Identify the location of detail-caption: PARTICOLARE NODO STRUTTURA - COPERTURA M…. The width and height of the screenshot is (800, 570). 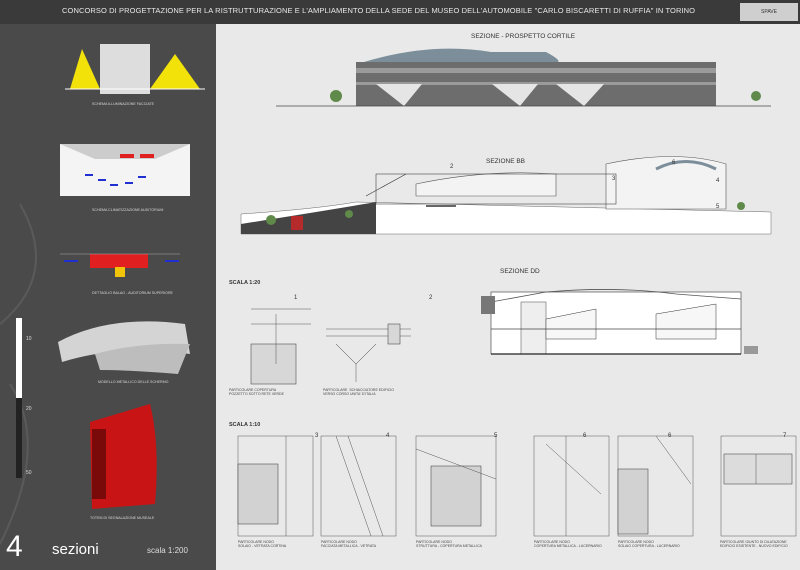
(449, 544).